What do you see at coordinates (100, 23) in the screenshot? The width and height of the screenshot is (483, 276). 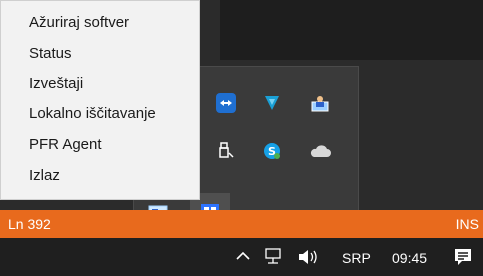 I see `menu-item-update-software: Ažuriraj softver` at bounding box center [100, 23].